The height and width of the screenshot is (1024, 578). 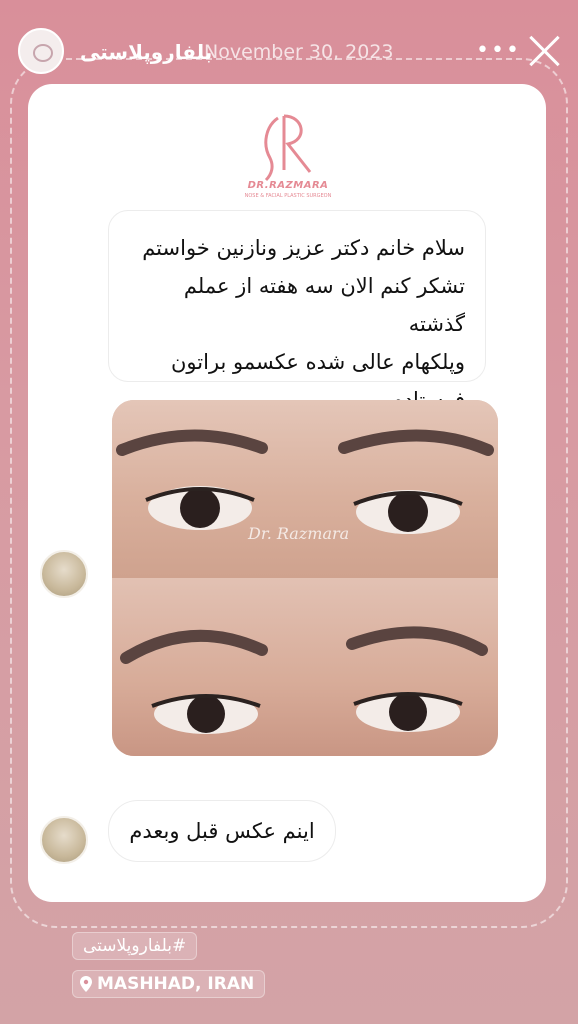 I want to click on post-date: November 30, 2023, so click(x=299, y=52).